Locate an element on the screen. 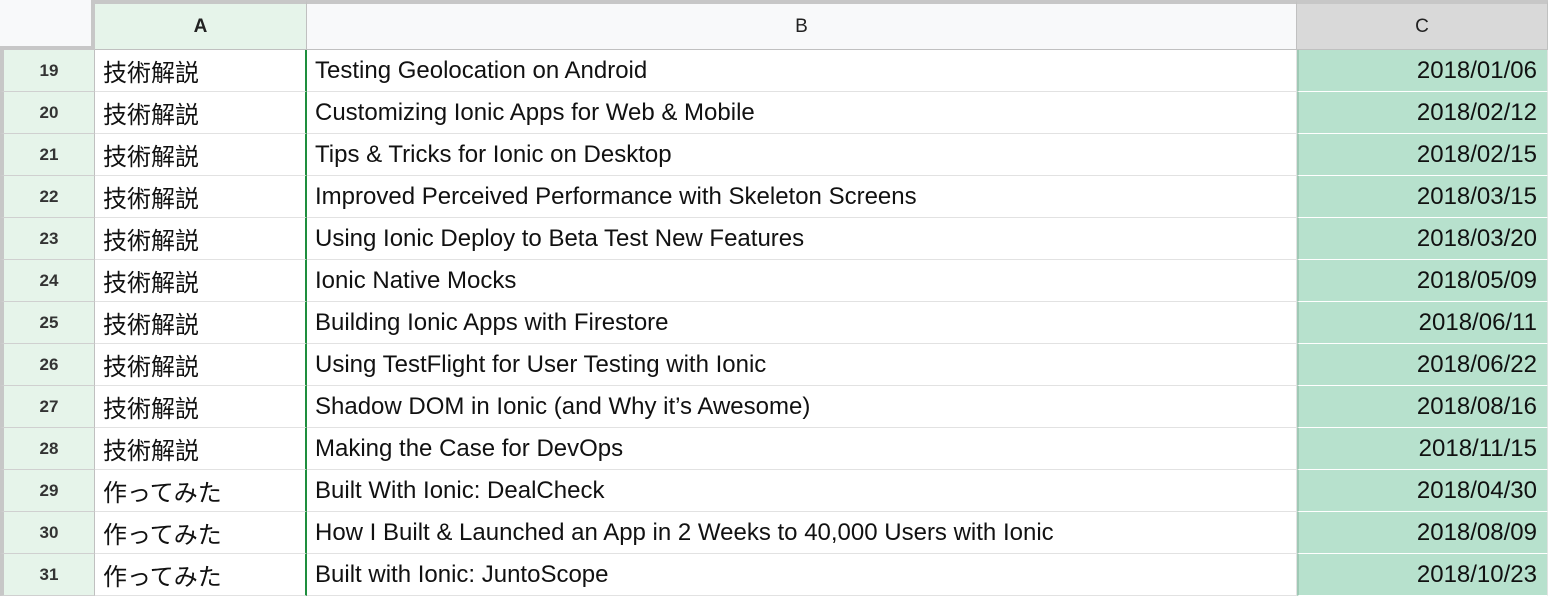  row-header: 30 is located at coordinates (47, 533).